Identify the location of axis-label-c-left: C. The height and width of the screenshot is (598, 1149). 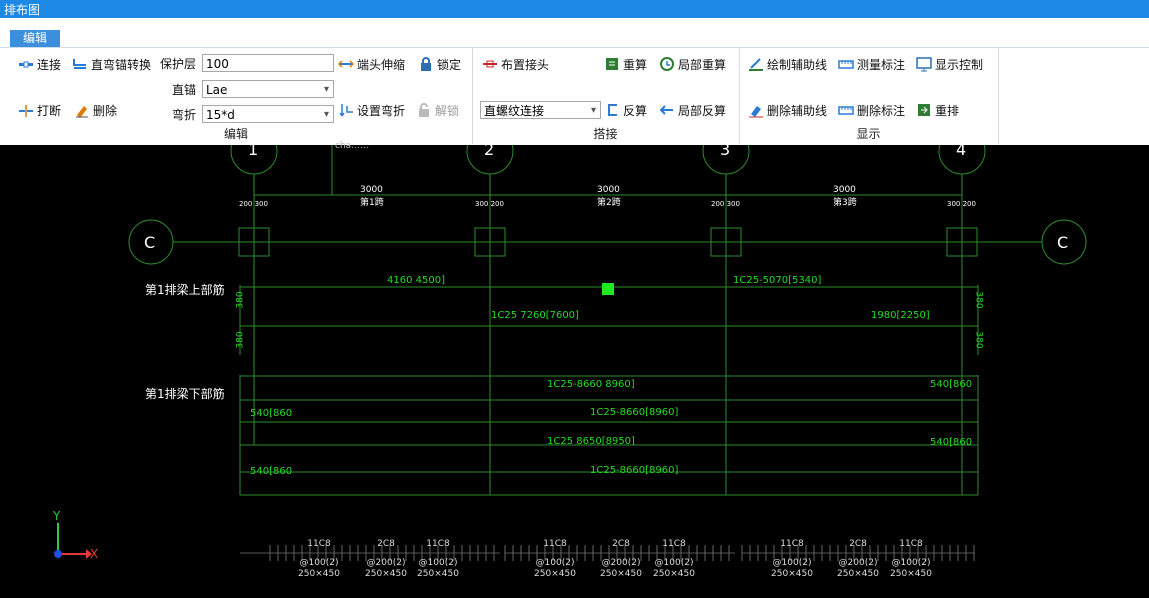
(150, 242).